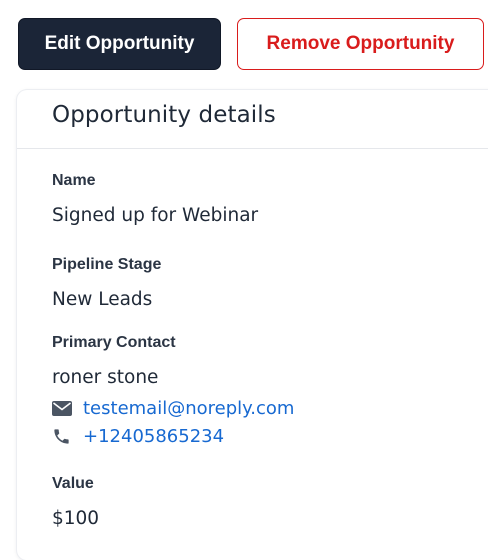 Image resolution: width=488 pixels, height=560 pixels. Describe the element at coordinates (164, 115) in the screenshot. I see `card-title: Opportunity details` at that location.